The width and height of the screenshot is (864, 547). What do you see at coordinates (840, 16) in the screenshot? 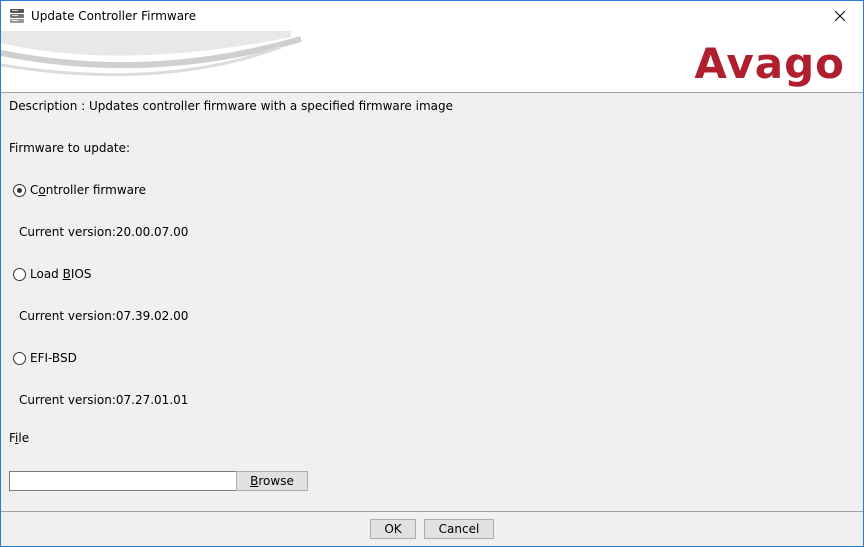
I see `close-icon` at bounding box center [840, 16].